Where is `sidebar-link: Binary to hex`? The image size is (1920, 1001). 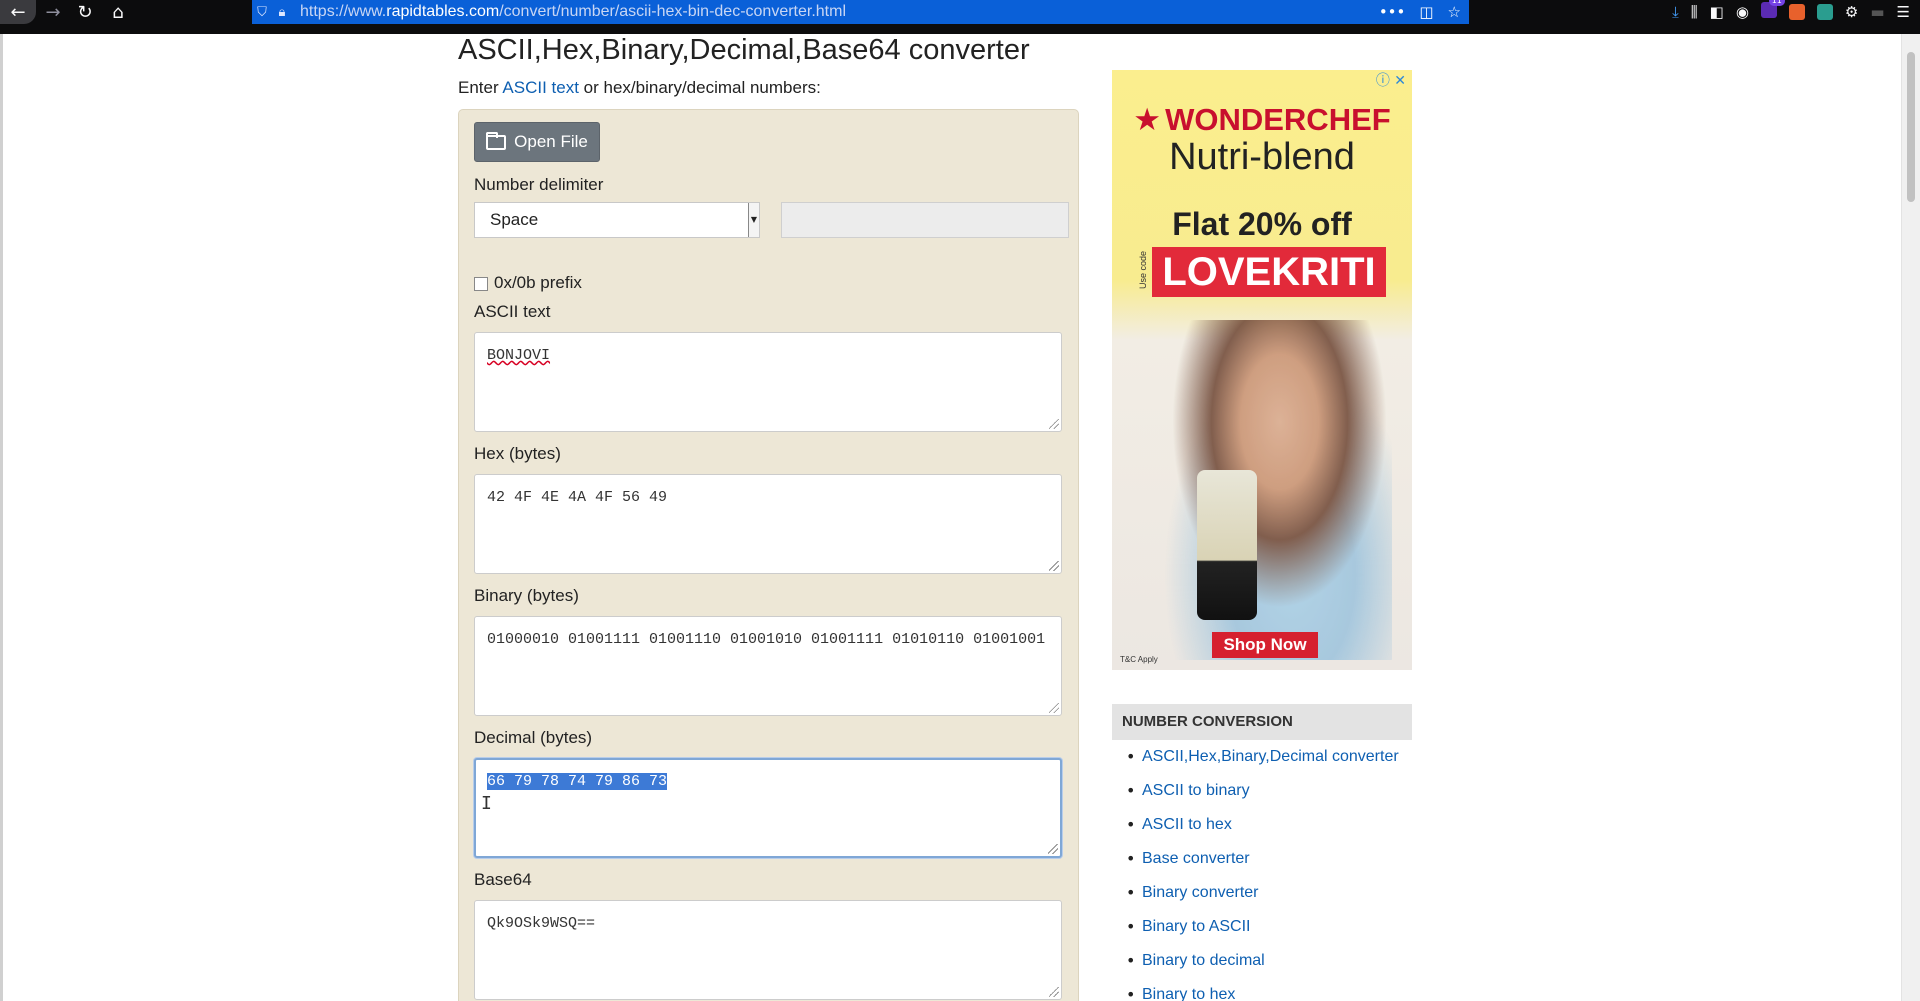
sidebar-link: Binary to hex is located at coordinates (1188, 993).